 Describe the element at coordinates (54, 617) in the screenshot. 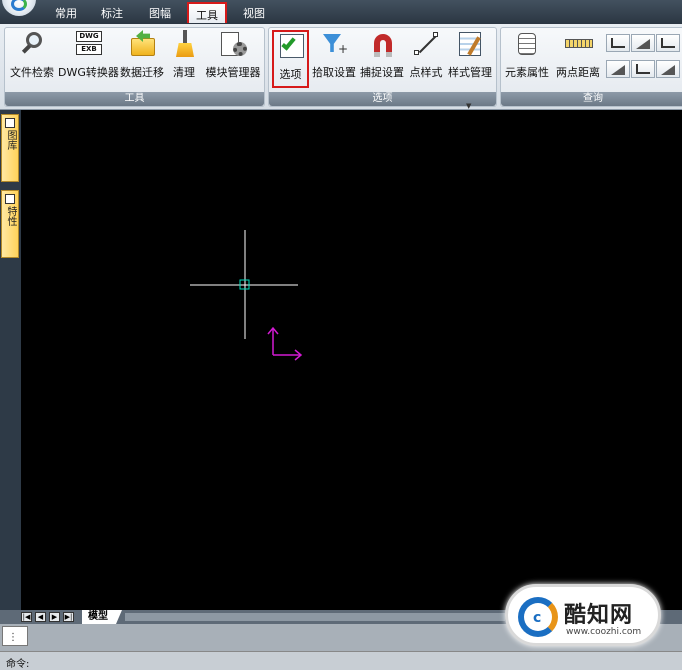

I see `layout-next-button: ▶` at that location.